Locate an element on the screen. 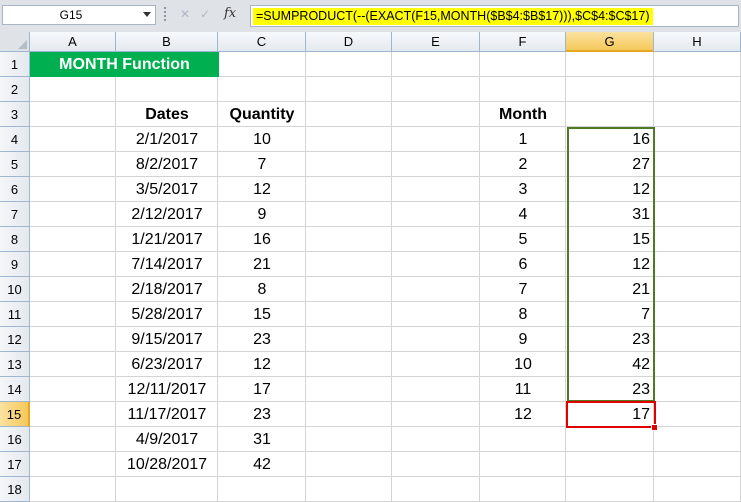 Image resolution: width=741 pixels, height=502 pixels. column-header-a: A is located at coordinates (73, 42).